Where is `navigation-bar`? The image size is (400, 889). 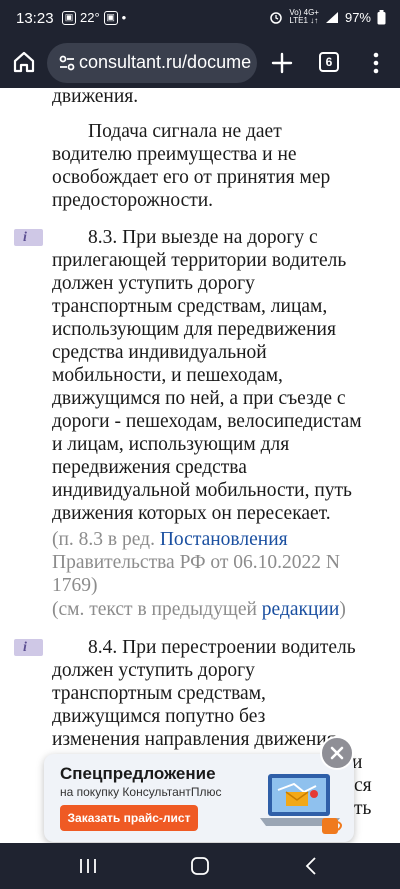 navigation-bar is located at coordinates (200, 866).